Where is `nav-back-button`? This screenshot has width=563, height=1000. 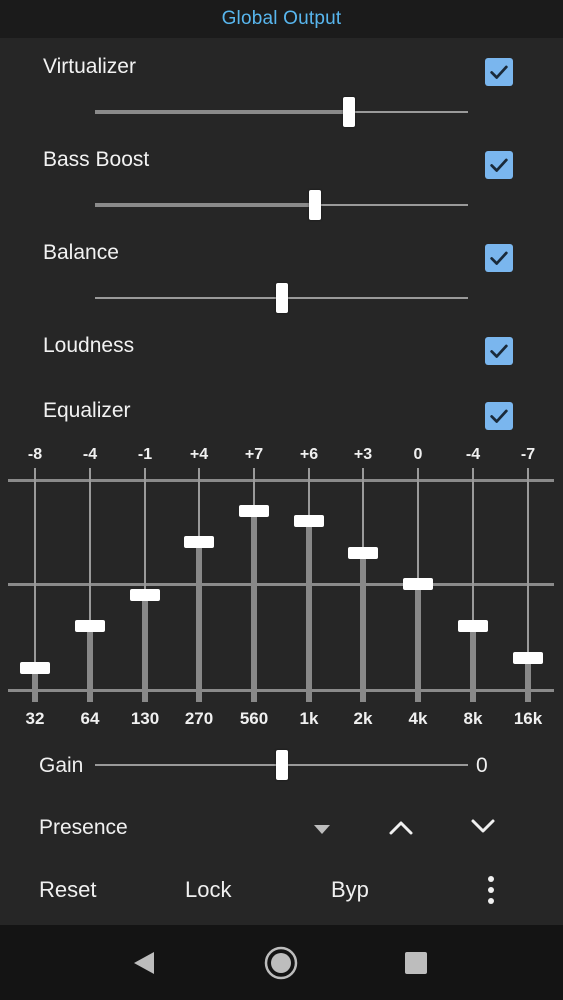 nav-back-button is located at coordinates (144, 965).